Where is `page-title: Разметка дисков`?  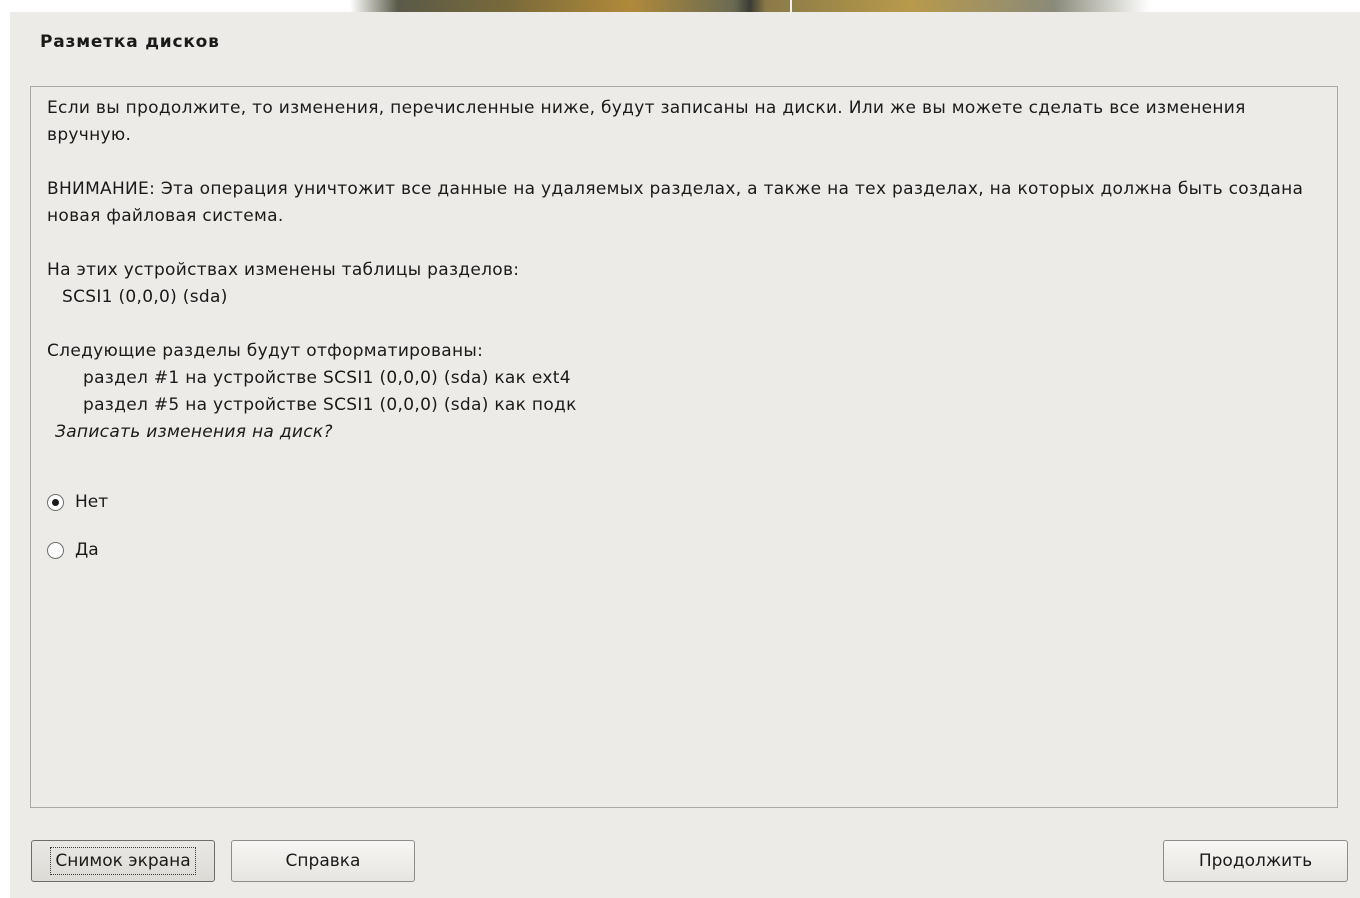
page-title: Разметка дисков is located at coordinates (130, 42).